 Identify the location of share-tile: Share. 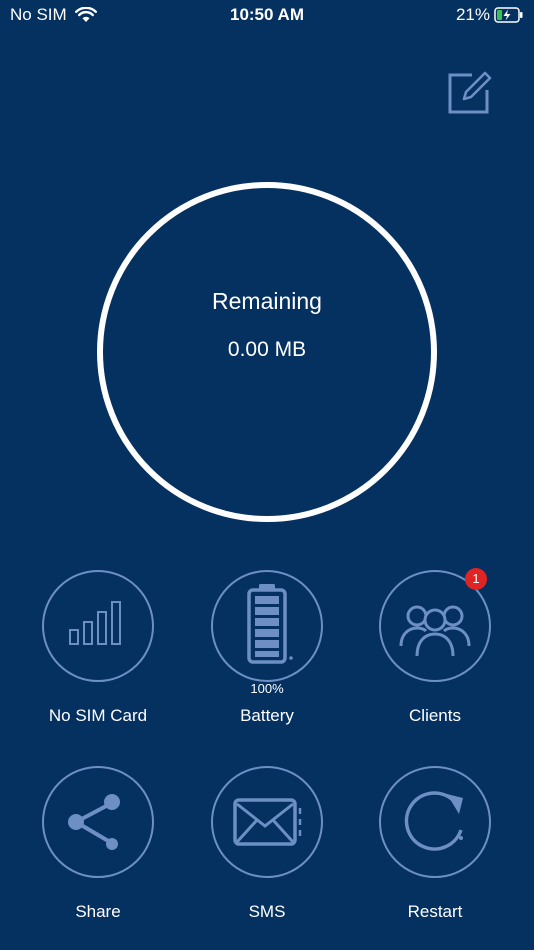
(98, 846).